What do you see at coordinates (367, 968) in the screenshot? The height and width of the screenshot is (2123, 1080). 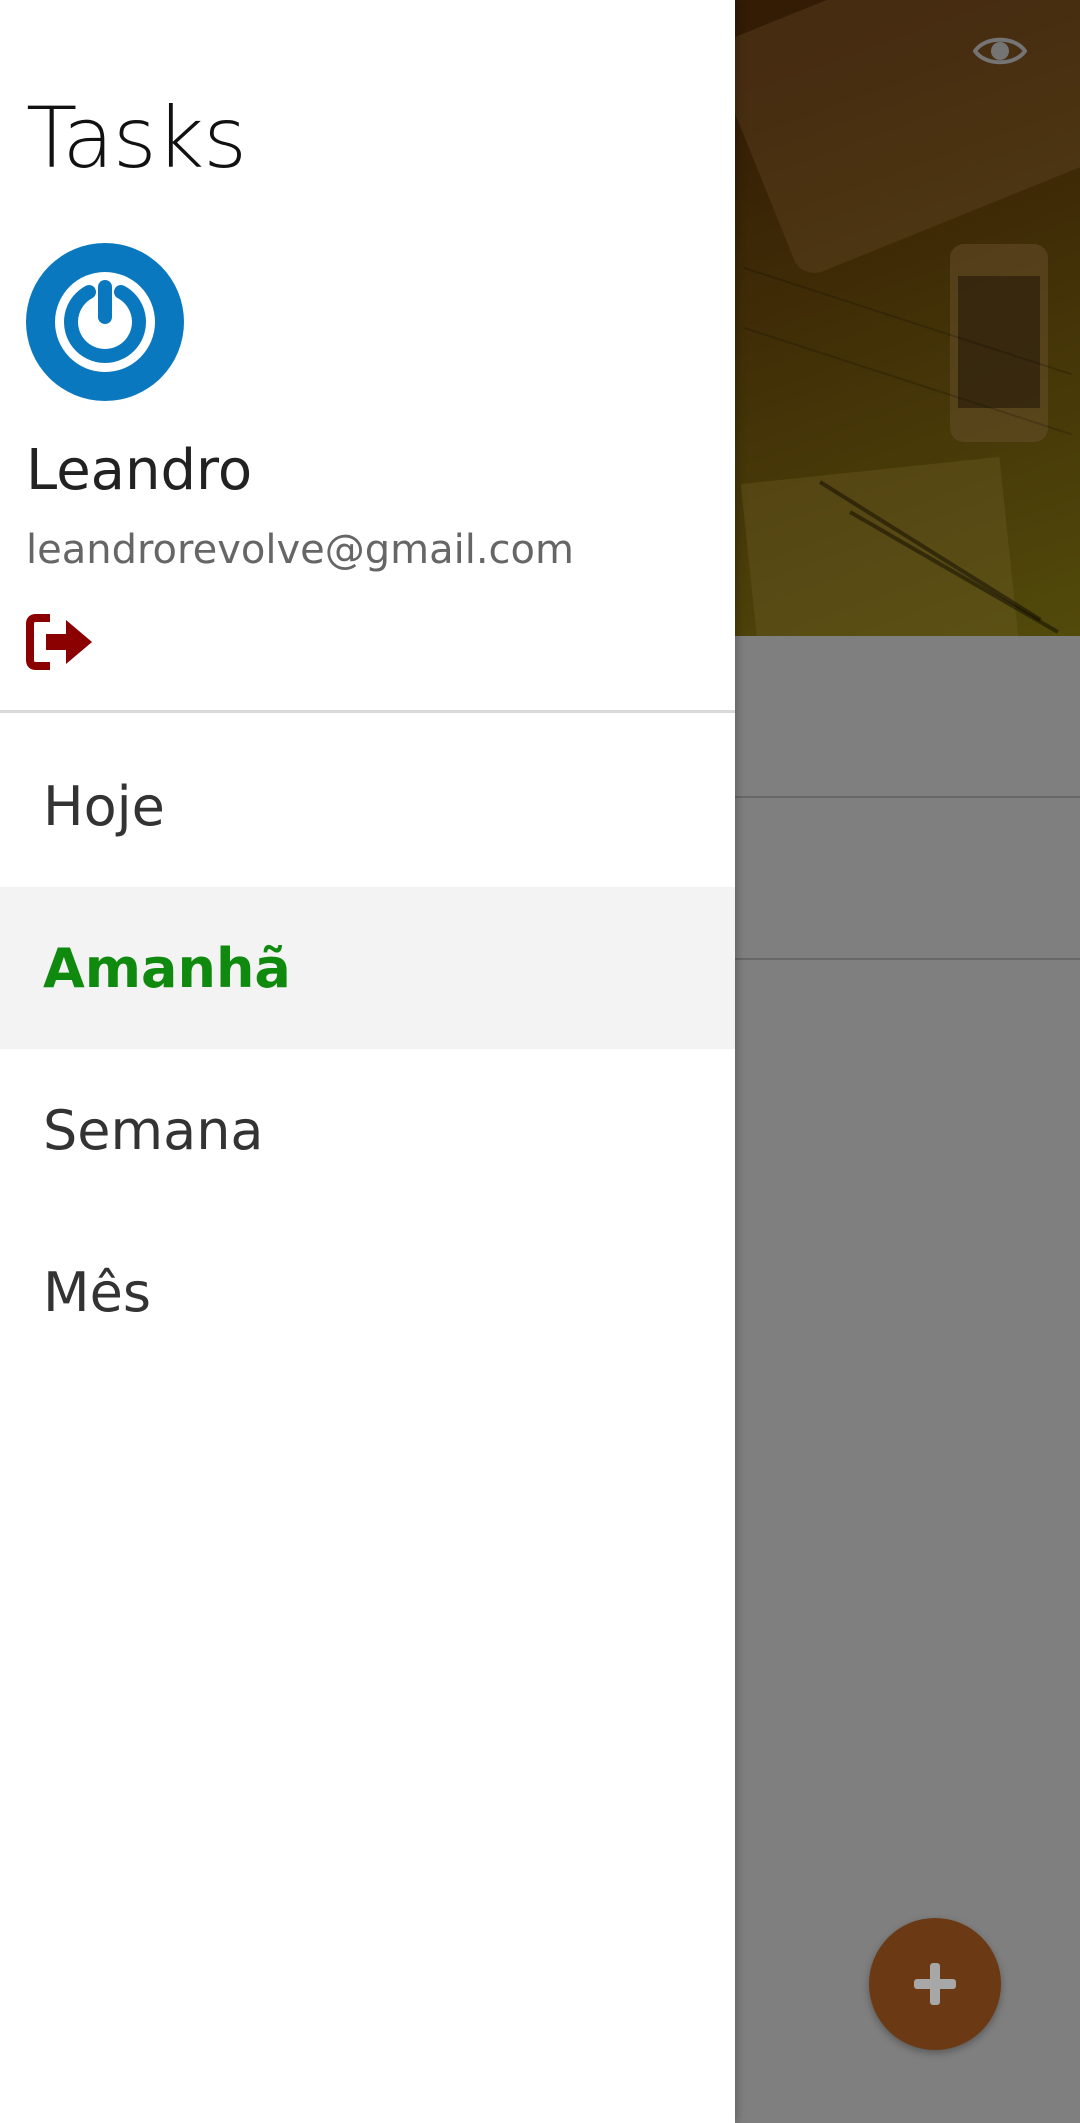 I see `menu-item-amanha: Amanhã` at bounding box center [367, 968].